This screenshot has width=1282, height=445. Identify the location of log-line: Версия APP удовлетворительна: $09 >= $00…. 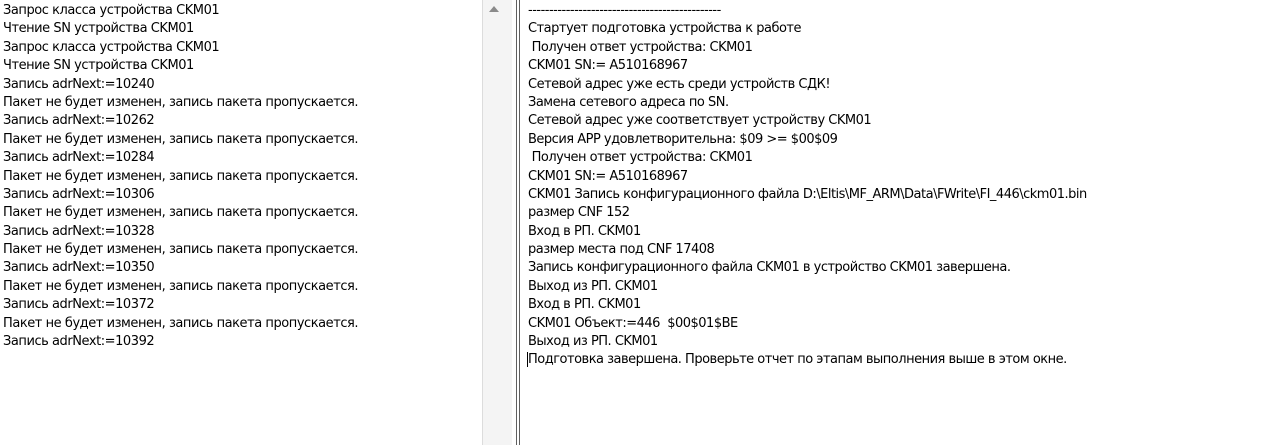
(683, 139).